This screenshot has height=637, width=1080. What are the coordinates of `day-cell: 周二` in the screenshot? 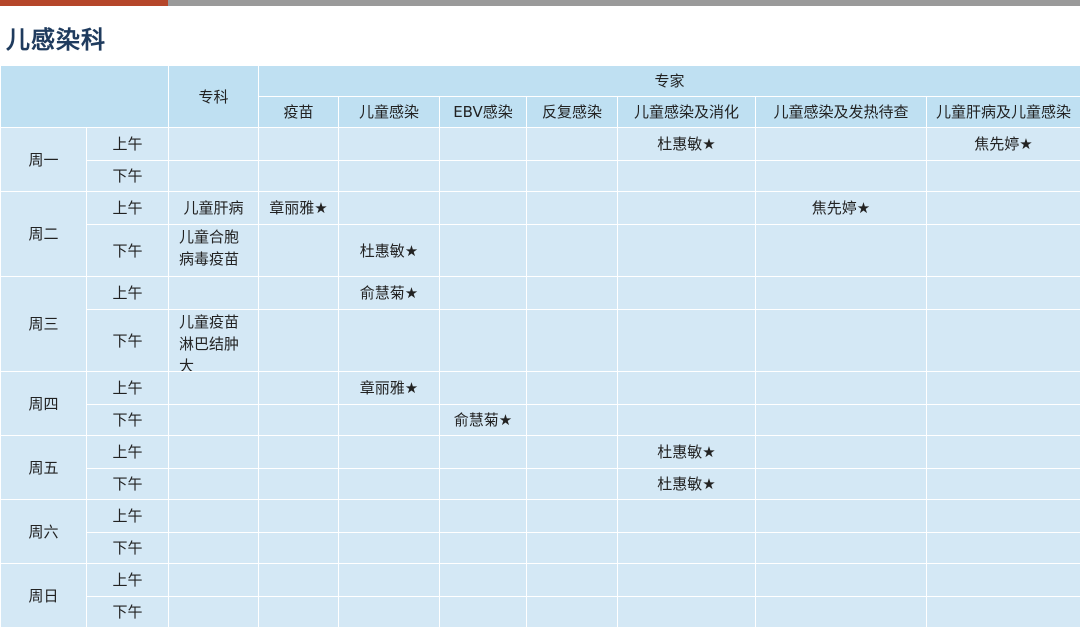 It's located at (43, 234).